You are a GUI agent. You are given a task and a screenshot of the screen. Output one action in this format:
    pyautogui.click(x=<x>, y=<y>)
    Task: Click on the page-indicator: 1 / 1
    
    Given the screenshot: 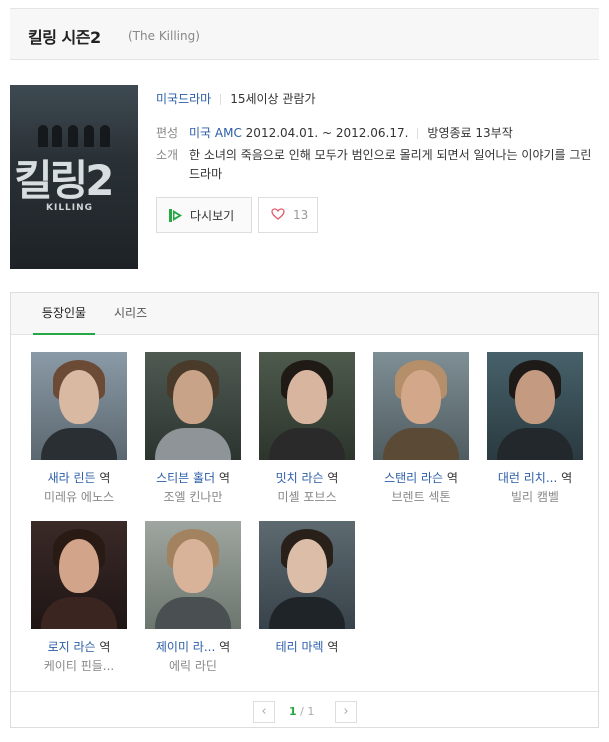 What is the action you would take?
    pyautogui.click(x=301, y=711)
    